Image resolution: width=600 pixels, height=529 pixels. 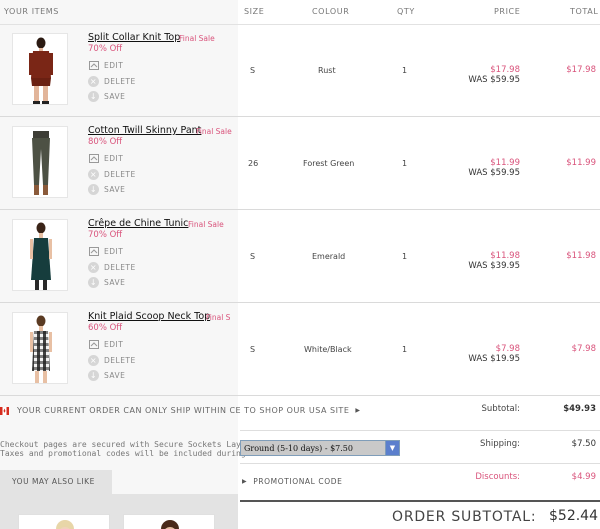 I want to click on row-divider, so click(x=300, y=395).